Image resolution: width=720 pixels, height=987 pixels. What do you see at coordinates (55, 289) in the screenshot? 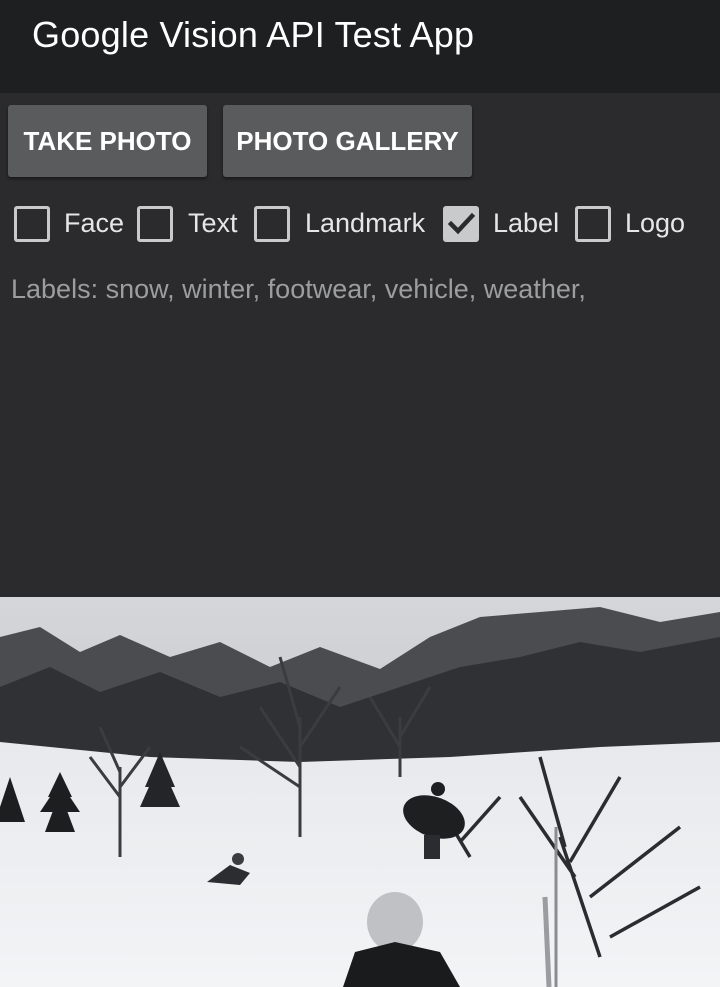
I see `results-prefix: Labels:` at bounding box center [55, 289].